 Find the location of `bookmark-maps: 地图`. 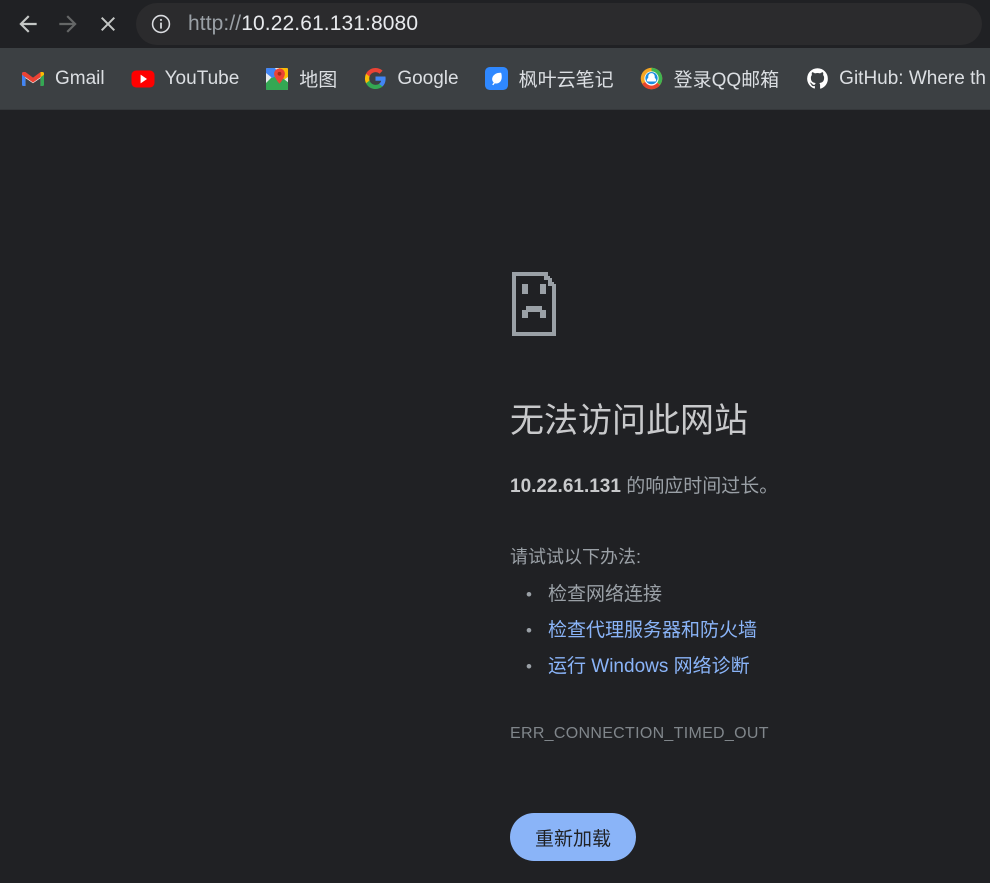

bookmark-maps: 地图 is located at coordinates (301, 79).